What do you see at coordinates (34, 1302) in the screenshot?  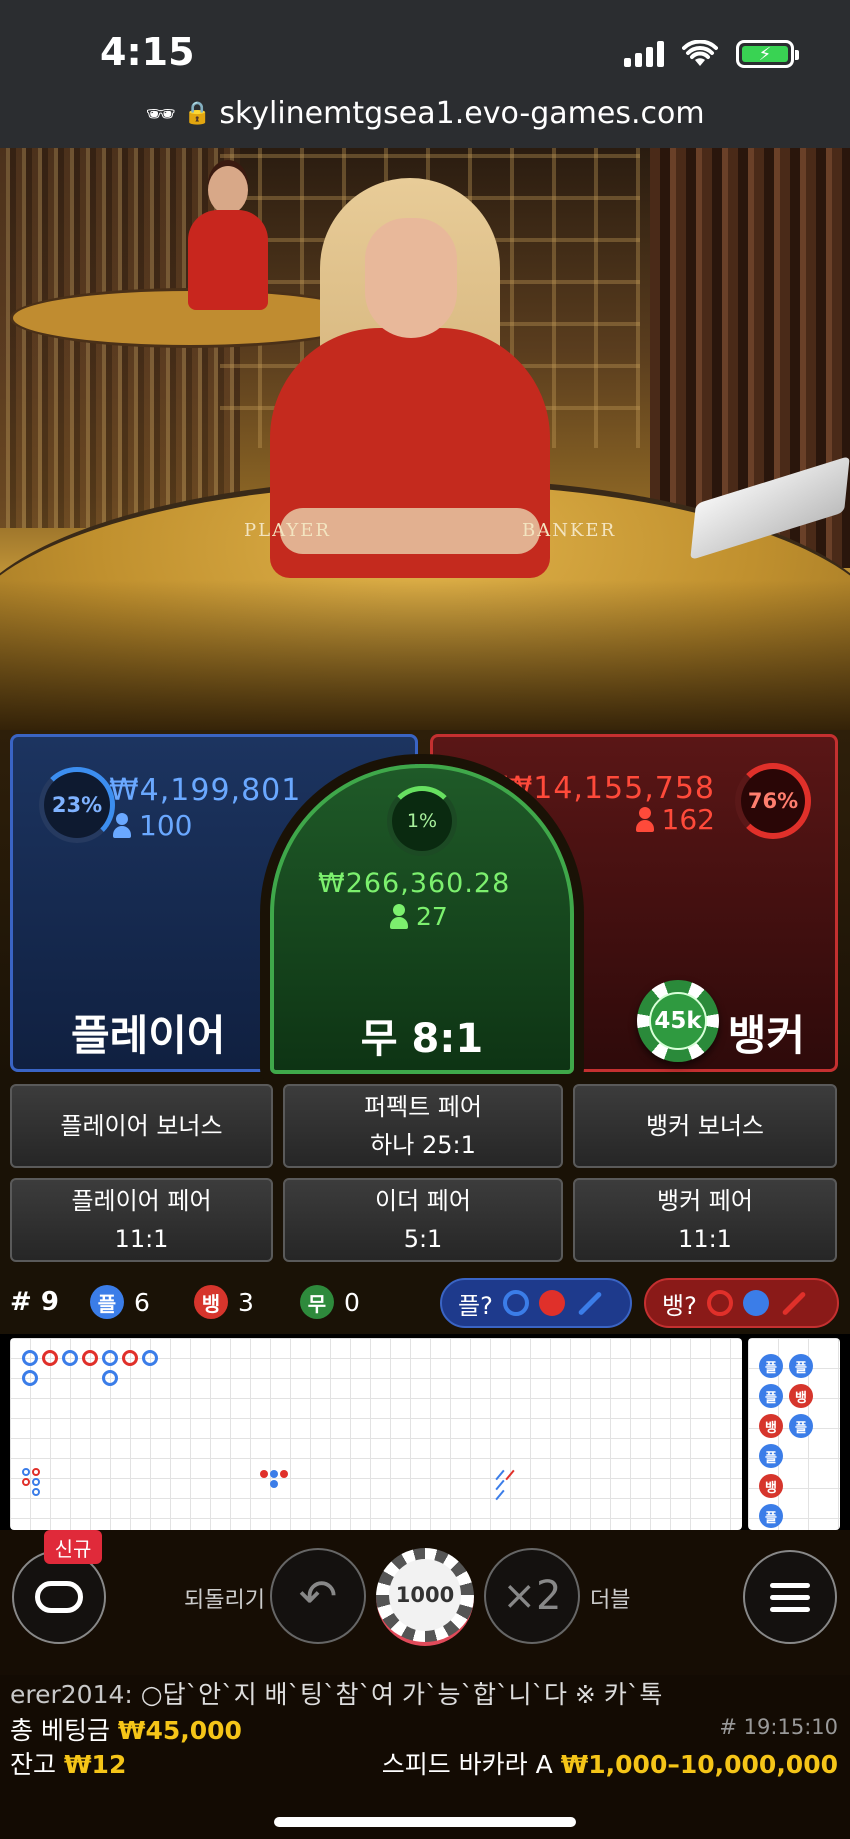 I see `round-number: # 9` at bounding box center [34, 1302].